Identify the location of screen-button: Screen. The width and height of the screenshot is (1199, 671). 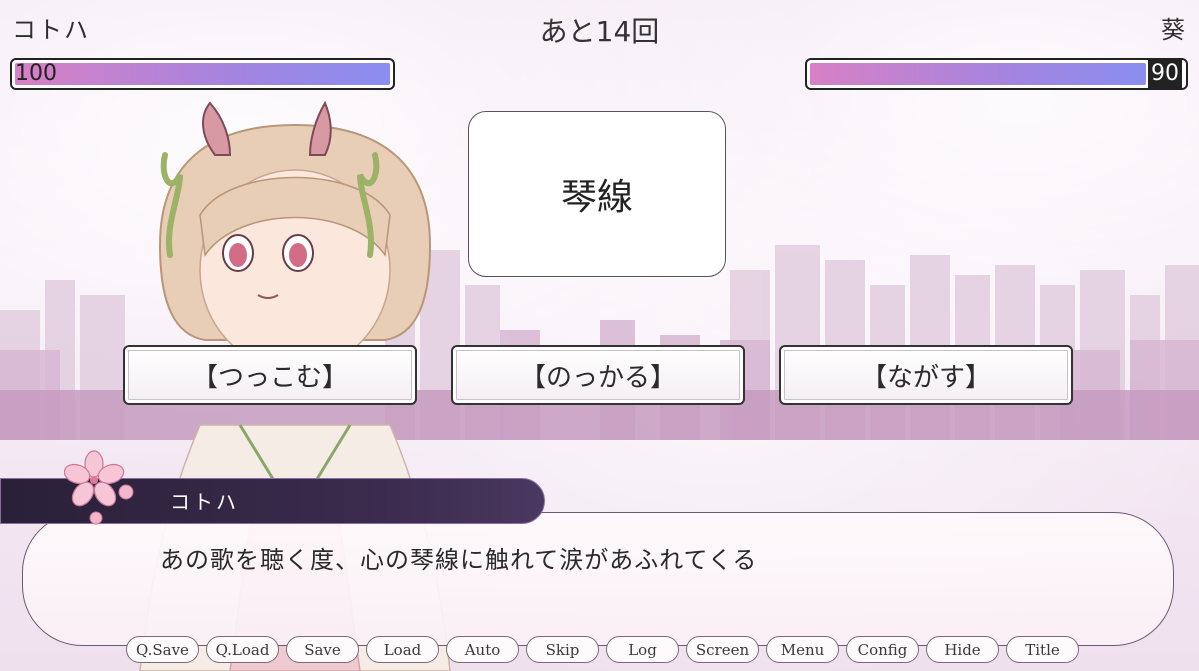
(722, 649).